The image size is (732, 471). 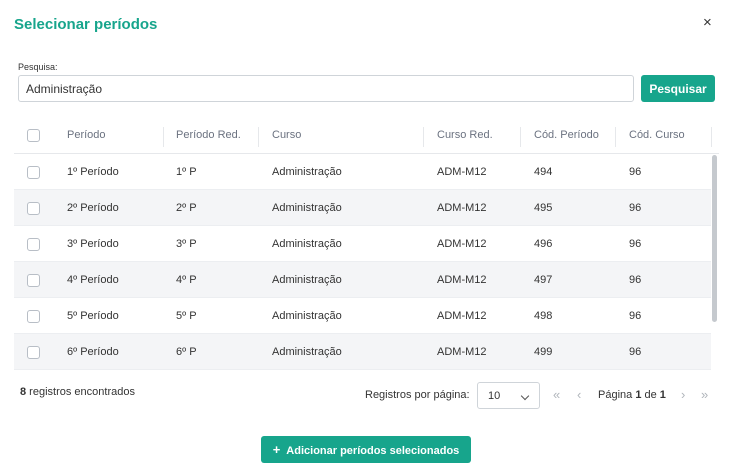 What do you see at coordinates (326, 88) in the screenshot?
I see `search-input` at bounding box center [326, 88].